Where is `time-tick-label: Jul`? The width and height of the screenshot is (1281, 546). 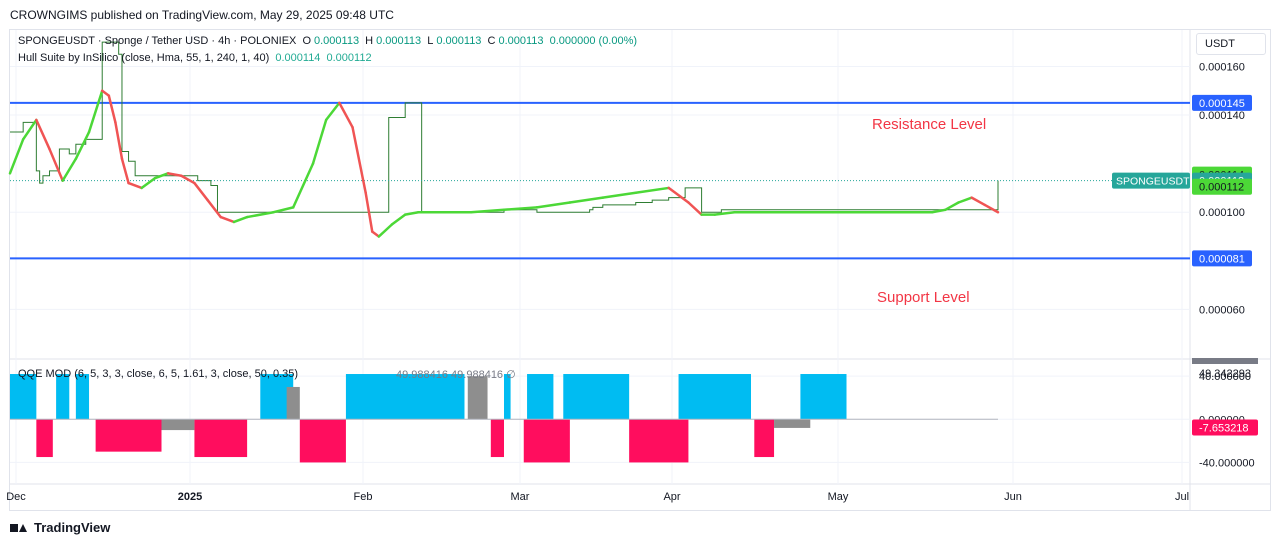
time-tick-label: Jul is located at coordinates (1182, 497).